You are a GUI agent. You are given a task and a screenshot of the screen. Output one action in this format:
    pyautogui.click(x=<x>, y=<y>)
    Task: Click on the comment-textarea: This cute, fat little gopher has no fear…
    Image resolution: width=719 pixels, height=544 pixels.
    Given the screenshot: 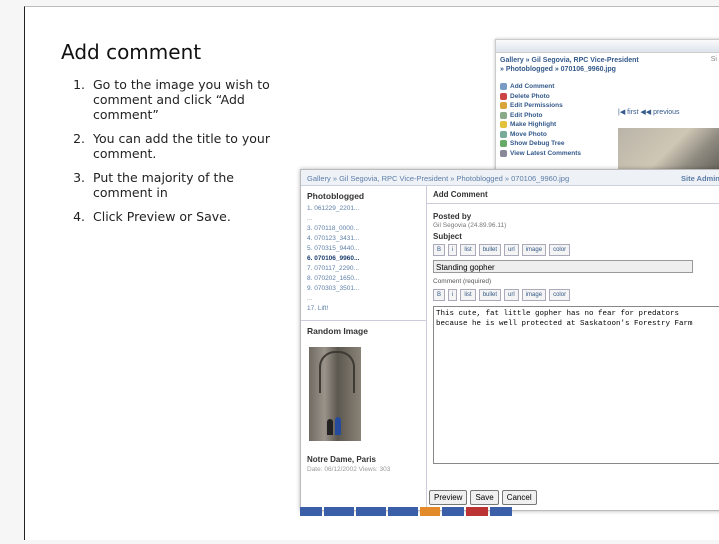 What is the action you would take?
    pyautogui.click(x=576, y=385)
    